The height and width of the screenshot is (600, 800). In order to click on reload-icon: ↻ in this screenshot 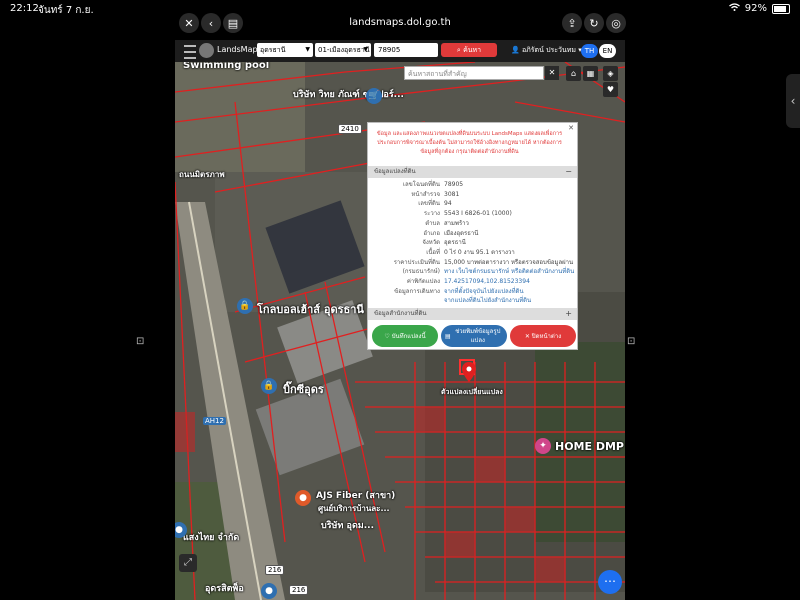, I will do `click(594, 23)`.